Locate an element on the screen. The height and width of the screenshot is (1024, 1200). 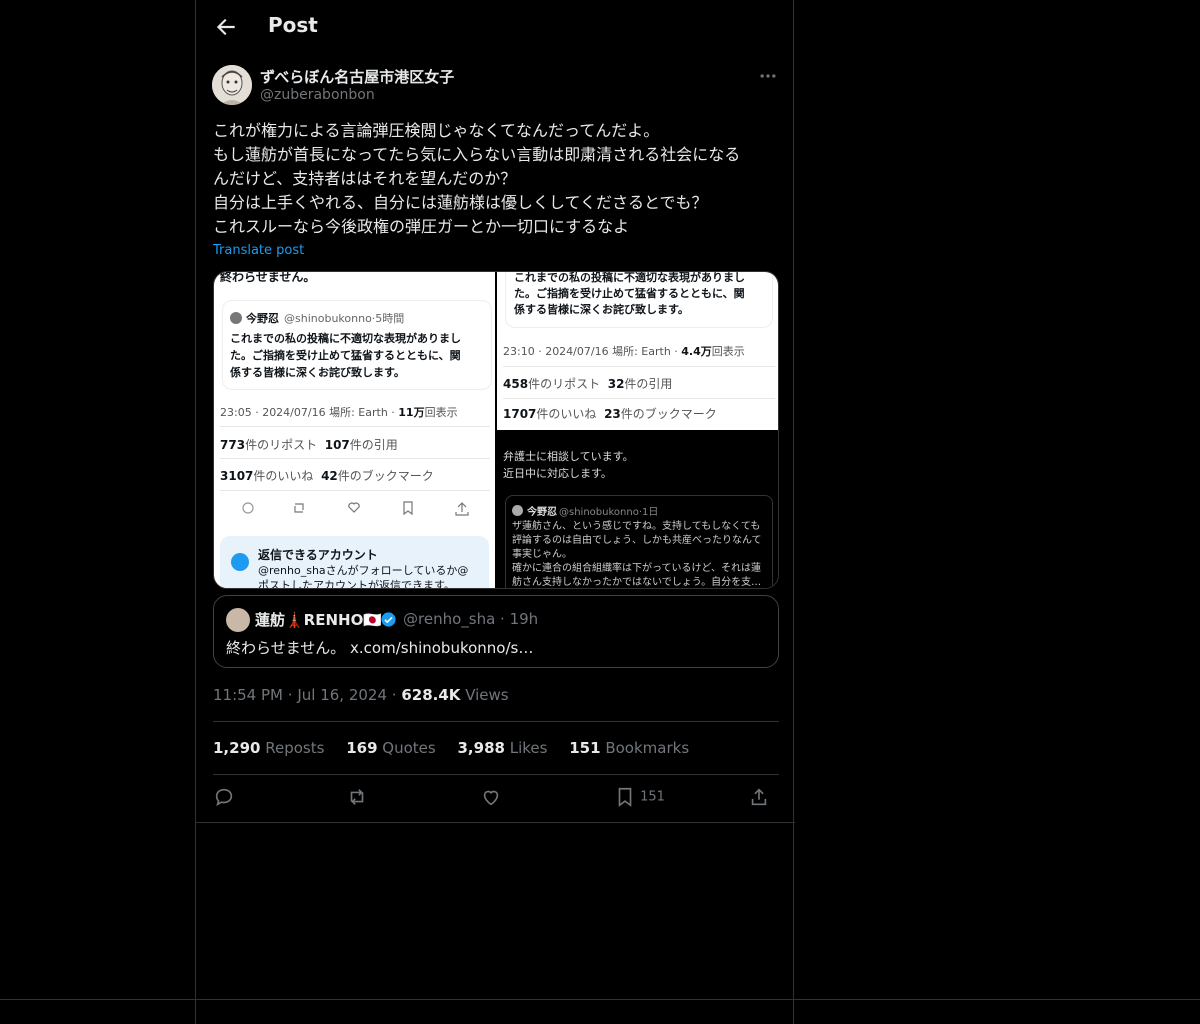
post-text-line: もし蓮舫が首長になってたら気に入らない言動は即粛清される社会になる is located at coordinates (477, 154).